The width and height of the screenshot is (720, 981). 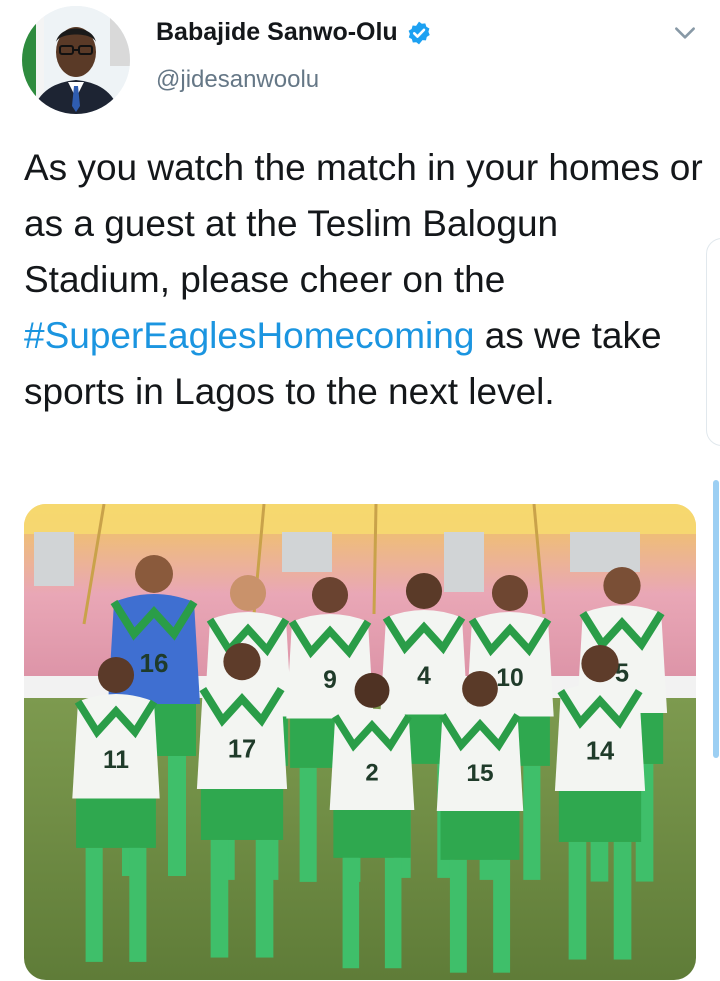 I want to click on next-card-edge, so click(x=713, y=342).